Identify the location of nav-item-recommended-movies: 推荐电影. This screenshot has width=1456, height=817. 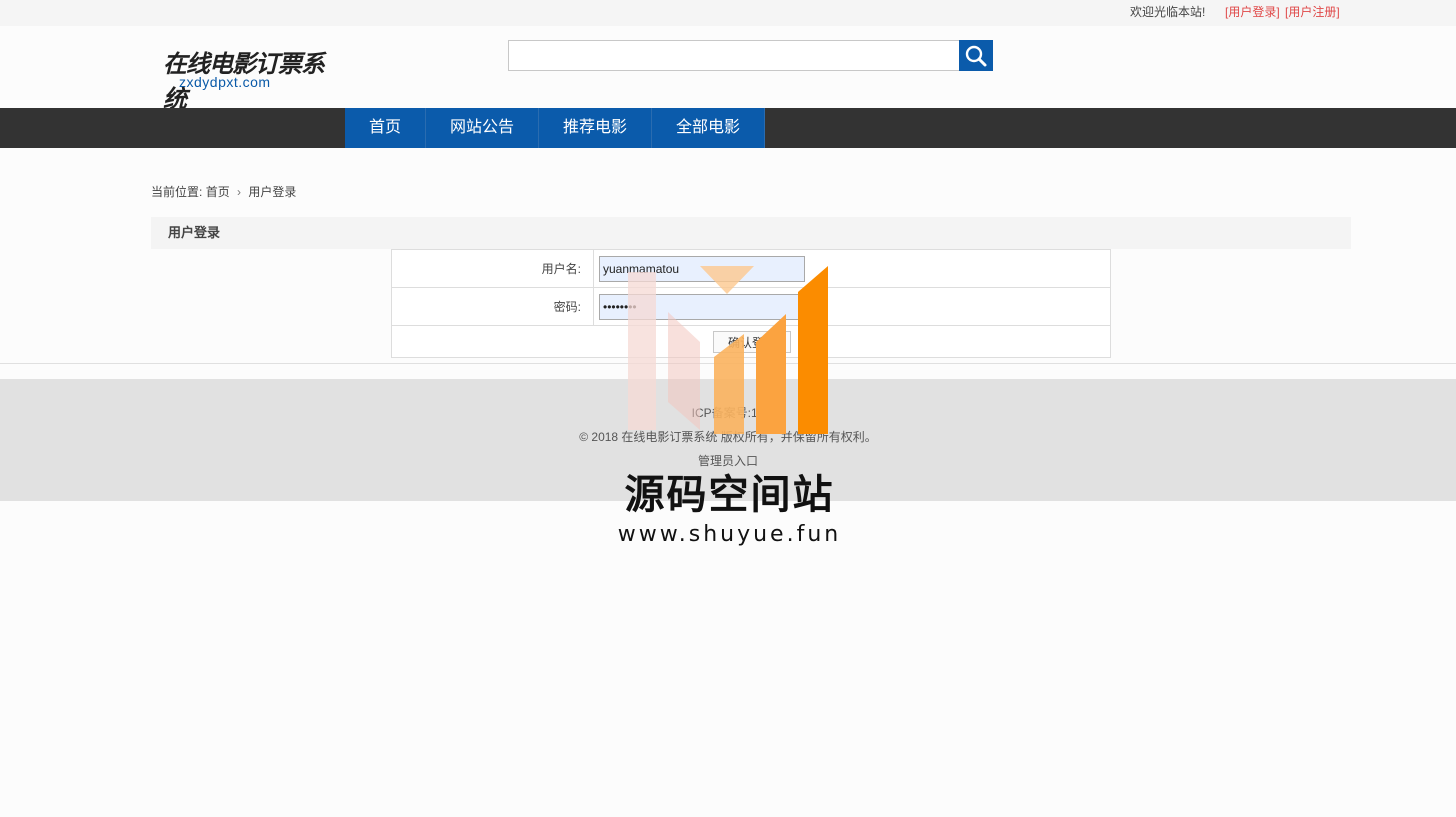
(595, 128).